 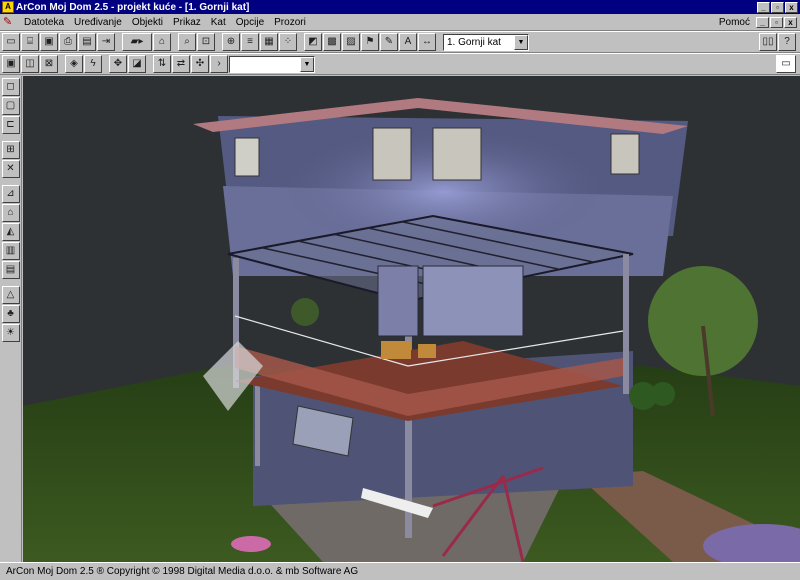 I want to click on snap-icon: ⁘, so click(x=288, y=42).